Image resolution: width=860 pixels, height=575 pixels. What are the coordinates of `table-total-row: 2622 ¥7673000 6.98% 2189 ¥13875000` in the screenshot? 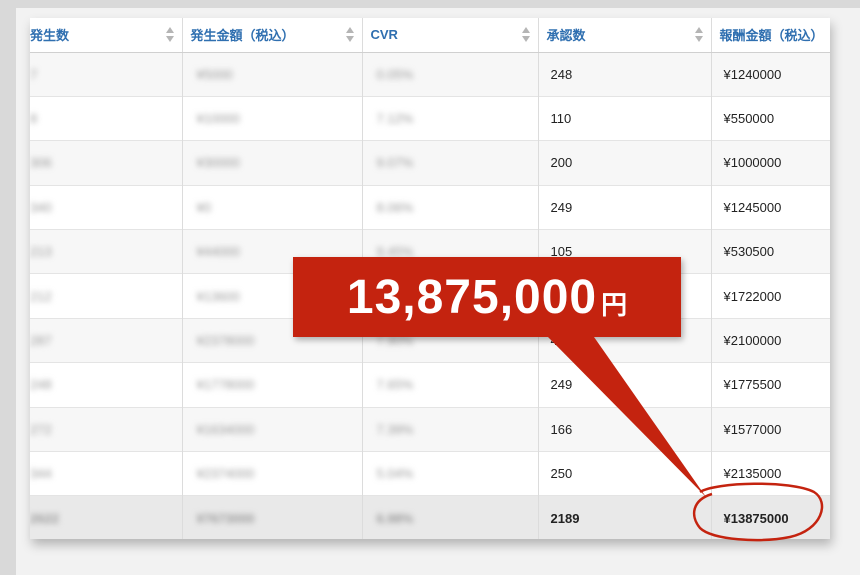 It's located at (430, 517).